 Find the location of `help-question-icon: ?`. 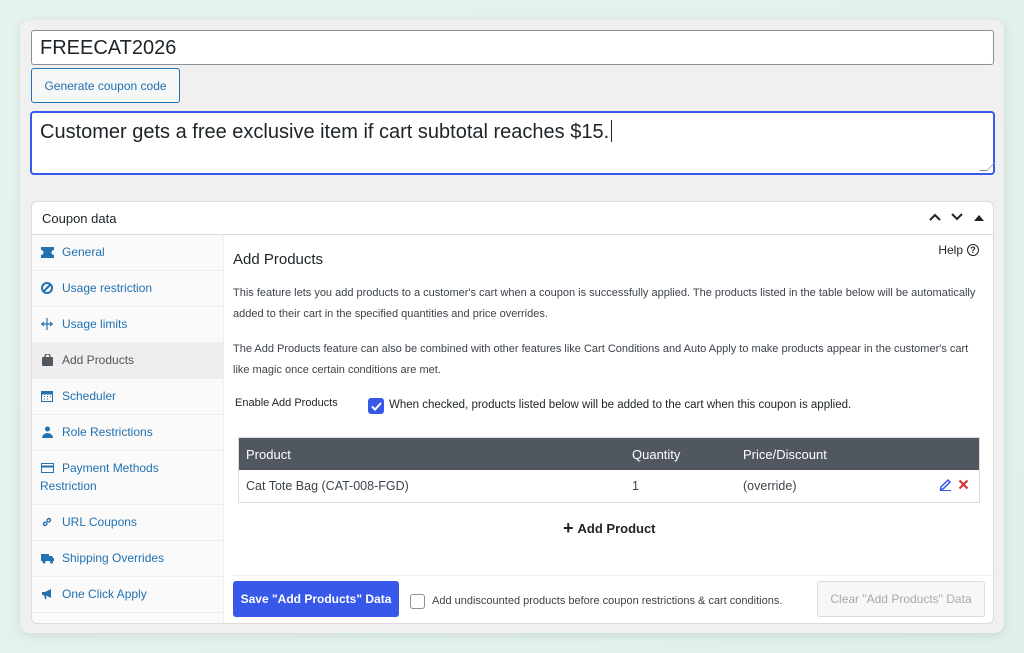

help-question-icon: ? is located at coordinates (973, 250).